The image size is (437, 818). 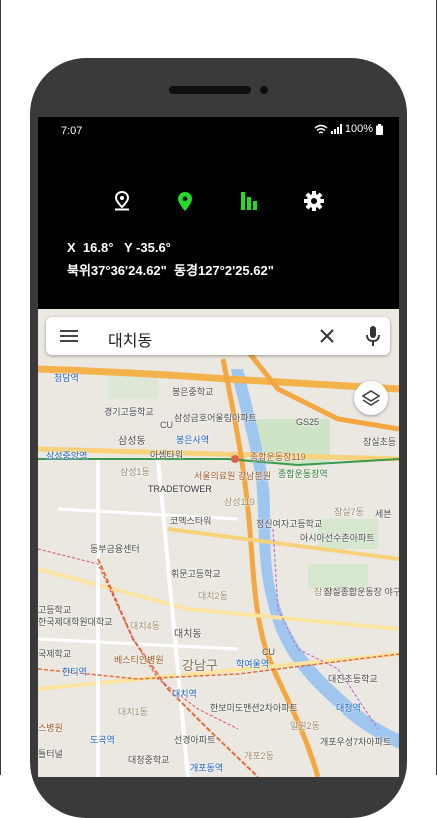 What do you see at coordinates (353, 678) in the screenshot?
I see `map-label: 대진초등학교` at bounding box center [353, 678].